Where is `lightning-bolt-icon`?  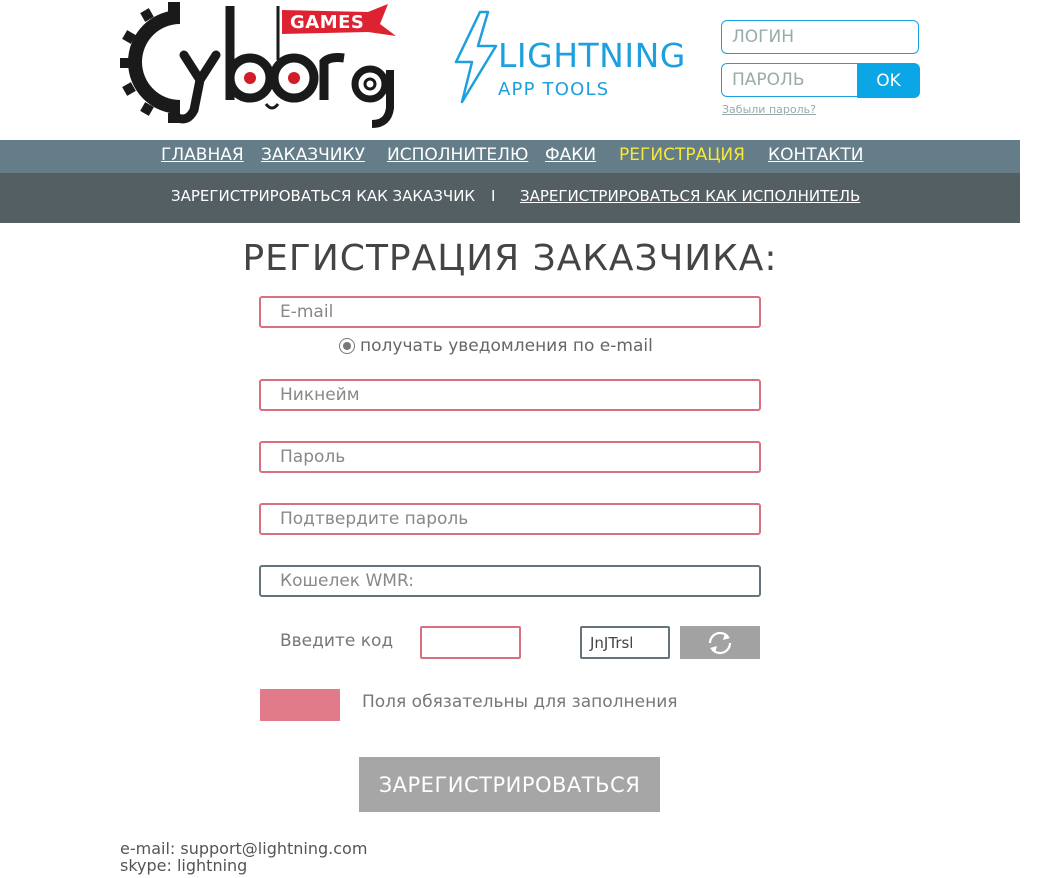
lightning-bolt-icon is located at coordinates (476, 57).